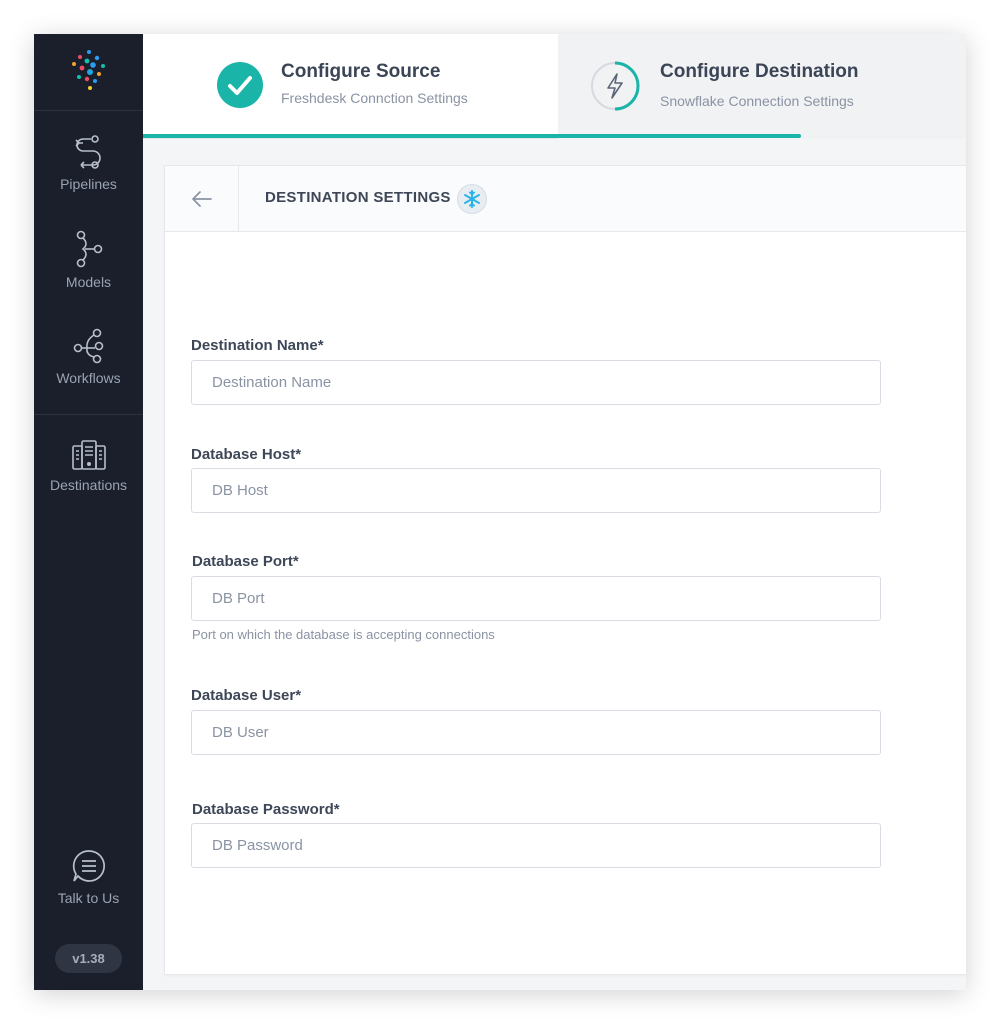 Image resolution: width=1000 pixels, height=1023 pixels. What do you see at coordinates (374, 98) in the screenshot?
I see `step-subtitle: Freshdesk Connction Settings` at bounding box center [374, 98].